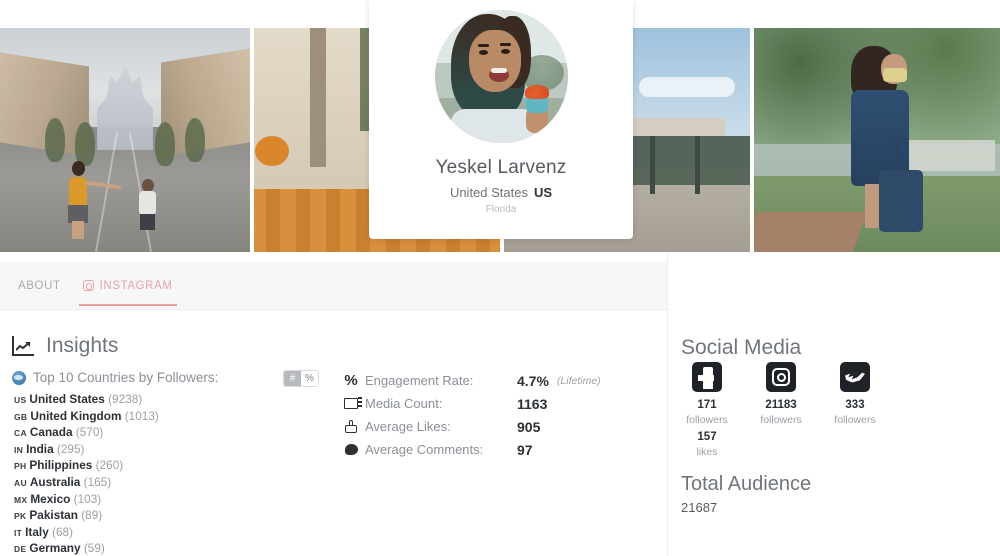 Image resolution: width=1000 pixels, height=556 pixels. What do you see at coordinates (746, 484) in the screenshot?
I see `total-audience-title: Total Audience` at bounding box center [746, 484].